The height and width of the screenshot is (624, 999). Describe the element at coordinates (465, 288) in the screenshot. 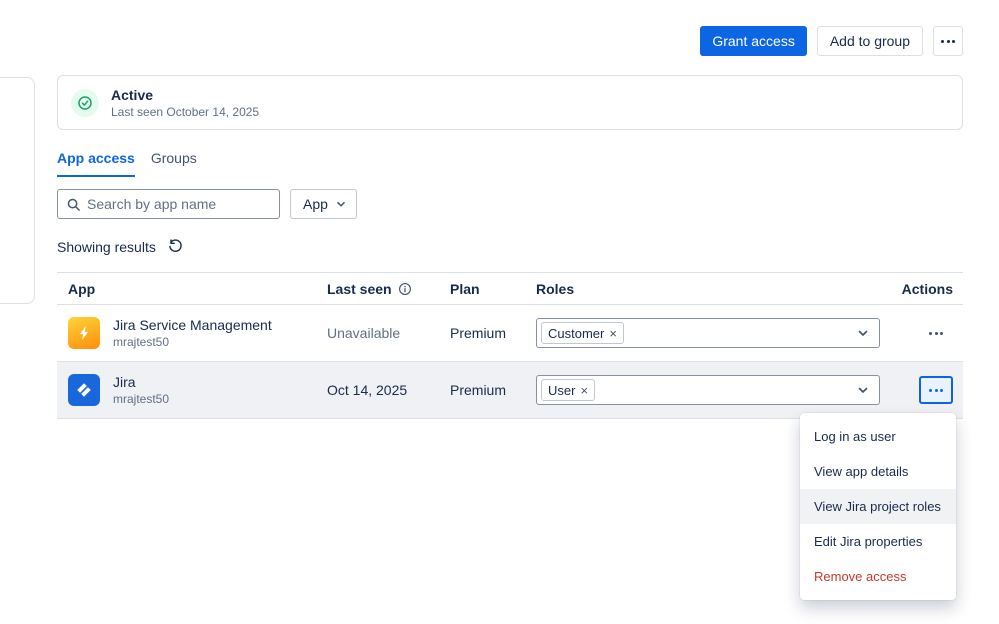

I see `table-header-plan: Plan` at that location.